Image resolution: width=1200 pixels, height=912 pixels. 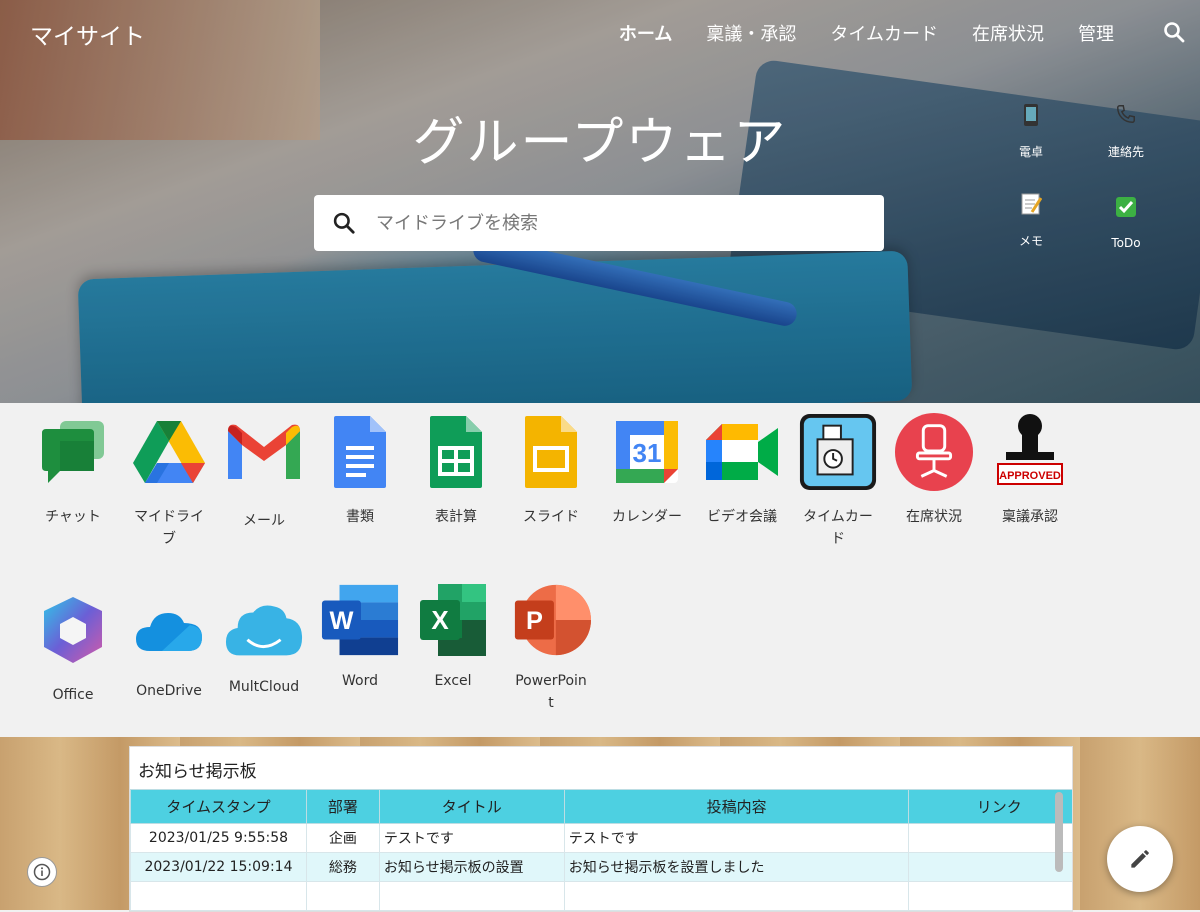 I want to click on app-label: MultCloud, so click(x=264, y=687).